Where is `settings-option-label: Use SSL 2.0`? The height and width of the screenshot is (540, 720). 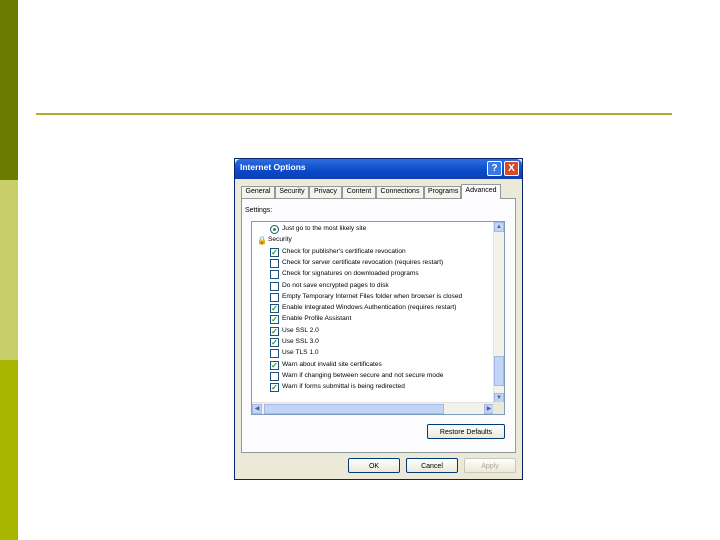 settings-option-label: Use SSL 2.0 is located at coordinates (300, 330).